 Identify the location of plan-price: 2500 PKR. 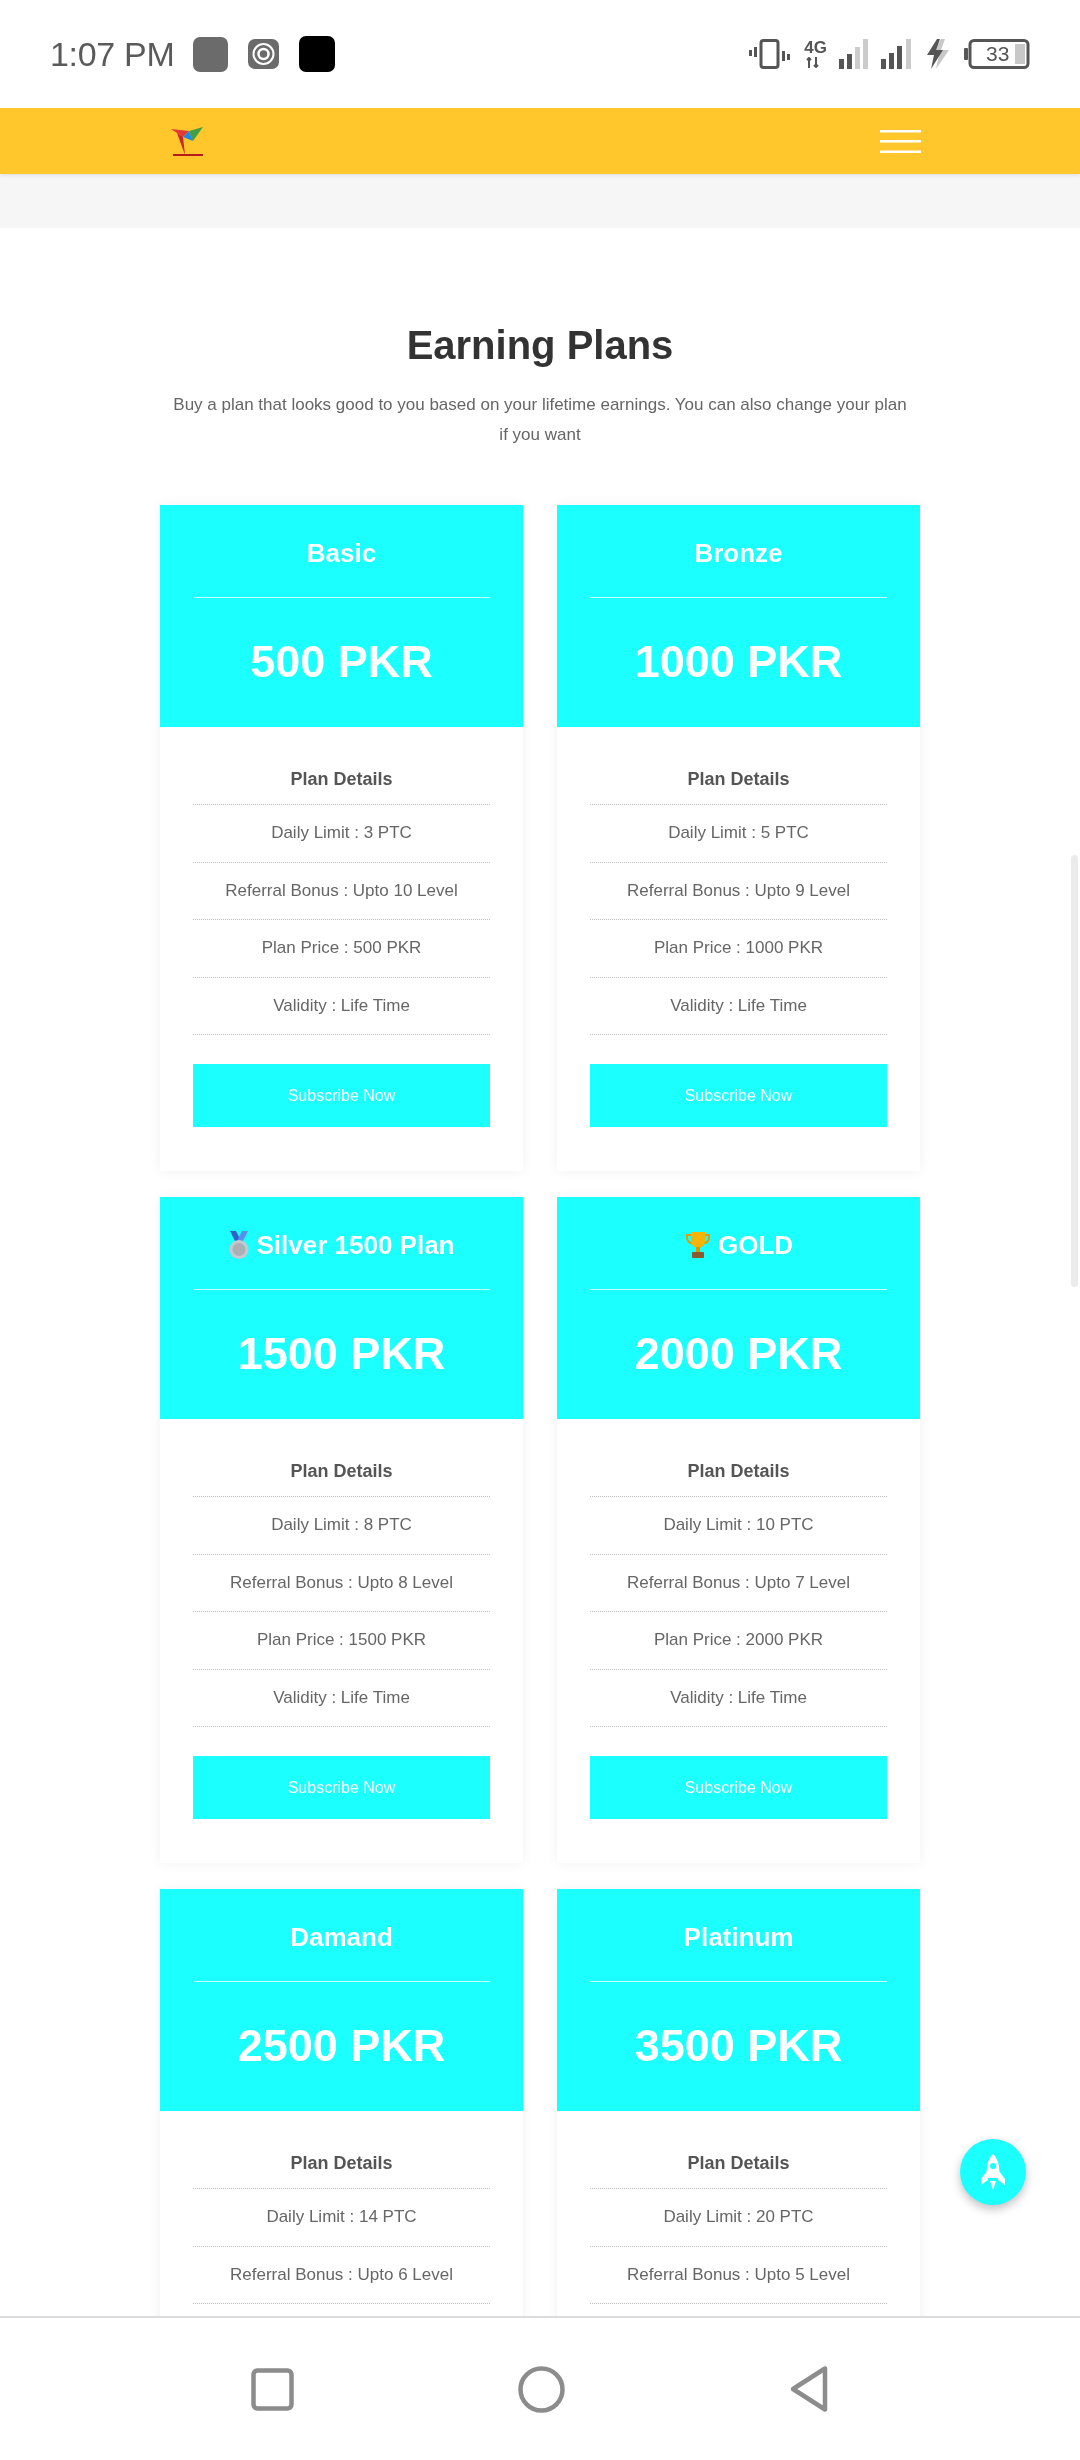
(341, 2046).